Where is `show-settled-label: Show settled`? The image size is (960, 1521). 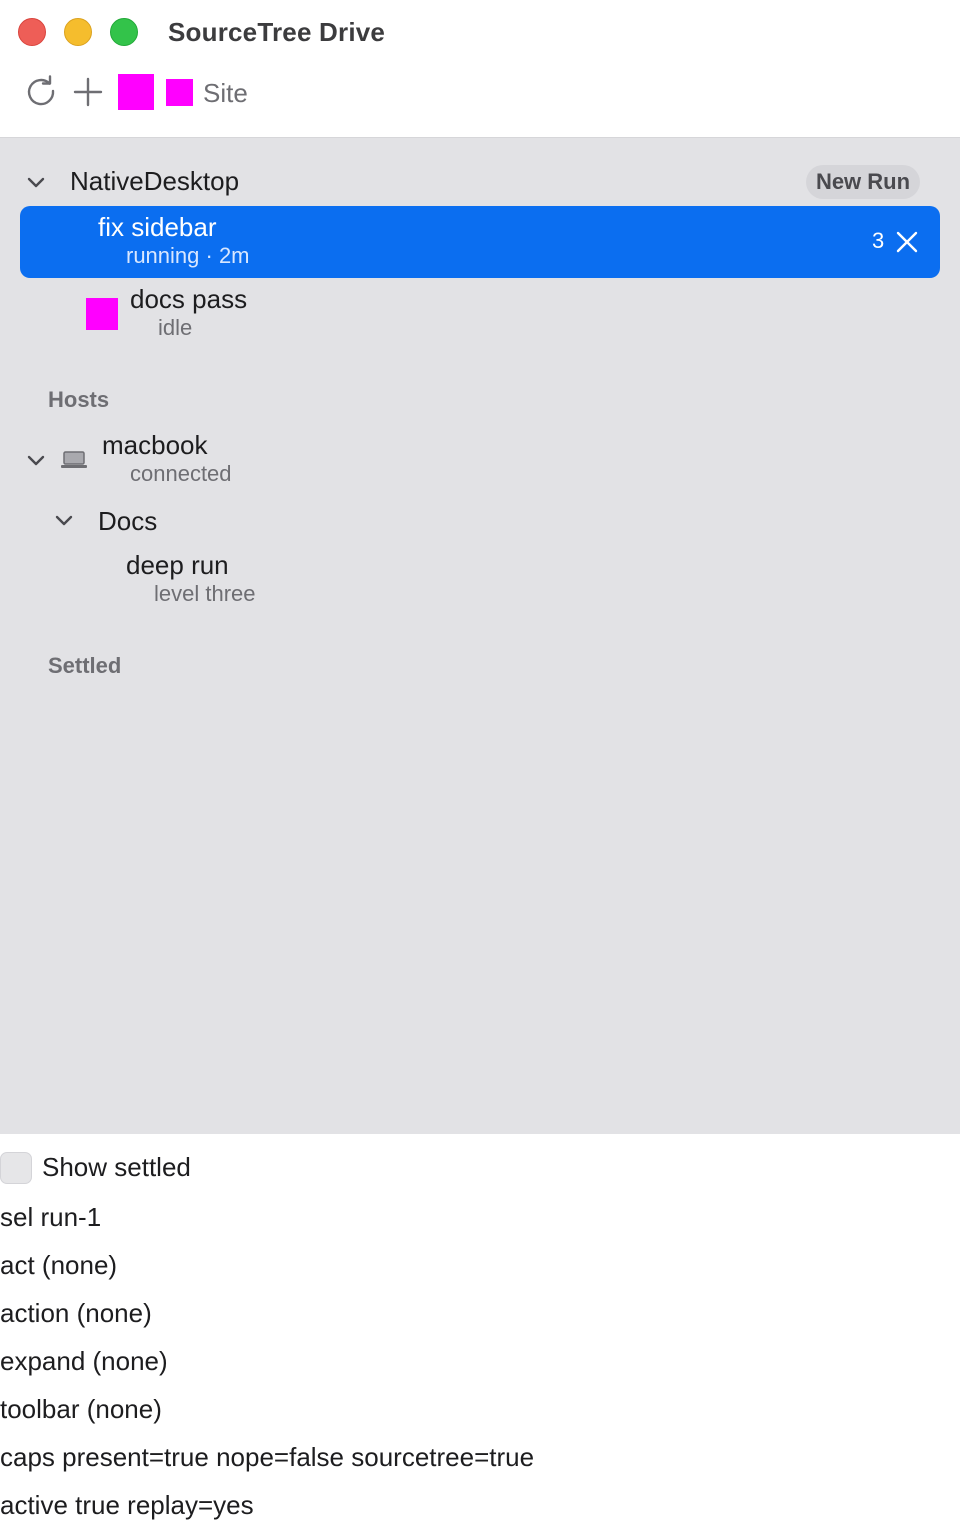
show-settled-label: Show settled is located at coordinates (116, 1167).